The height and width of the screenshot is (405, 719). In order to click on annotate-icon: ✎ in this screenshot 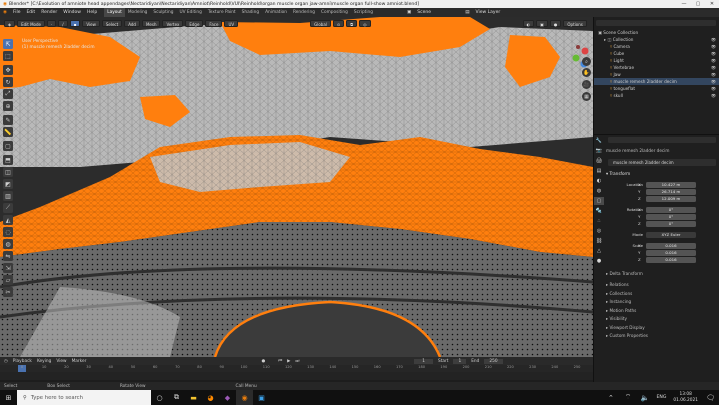, I will do `click(8, 120)`.